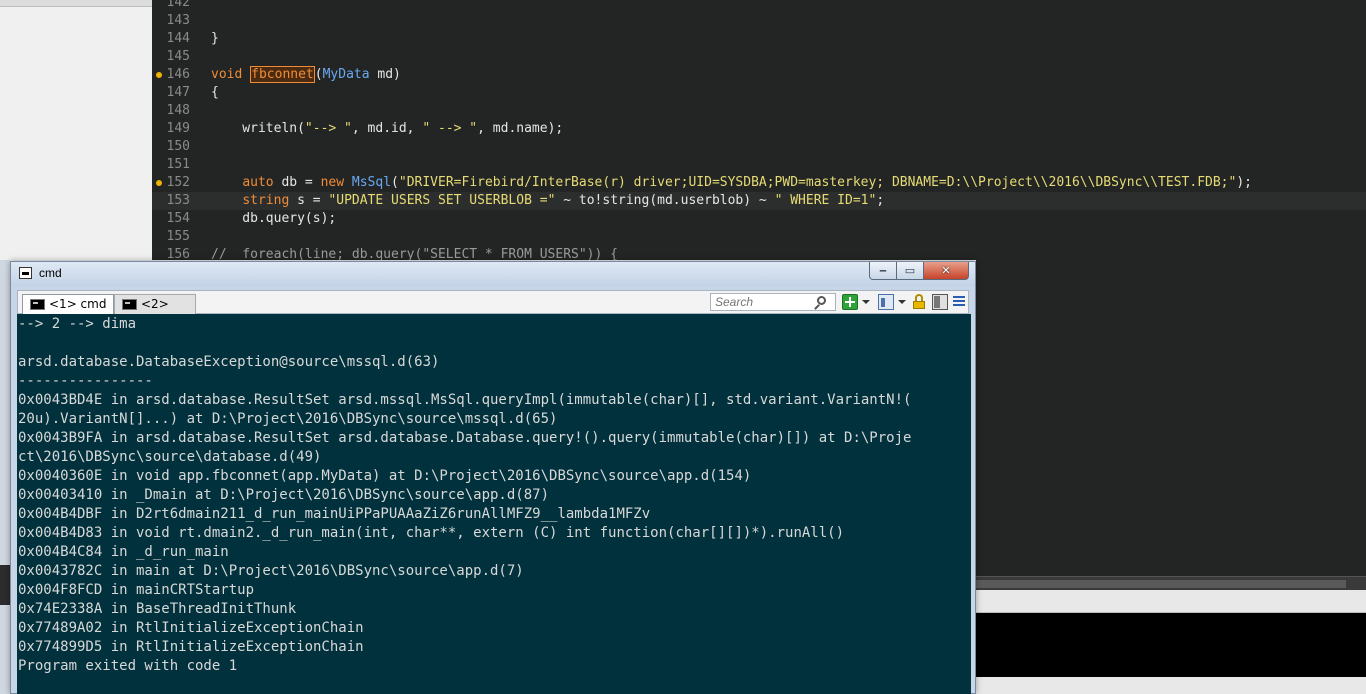 This screenshot has width=1366, height=694. Describe the element at coordinates (85, 381) in the screenshot. I see `terminal-line: ----------------` at that location.